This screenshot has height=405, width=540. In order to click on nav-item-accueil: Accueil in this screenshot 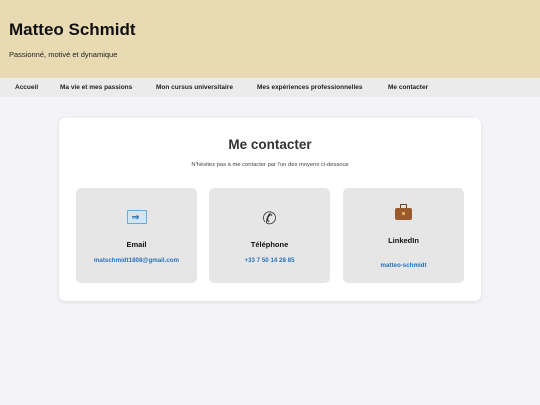, I will do `click(26, 87)`.